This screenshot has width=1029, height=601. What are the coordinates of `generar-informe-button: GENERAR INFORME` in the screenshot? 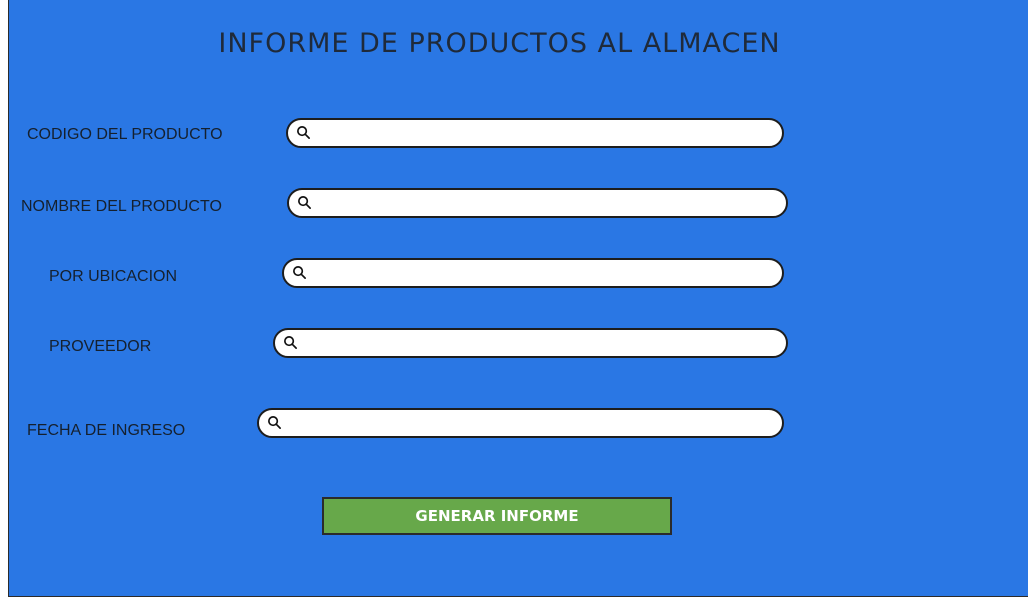 It's located at (497, 516).